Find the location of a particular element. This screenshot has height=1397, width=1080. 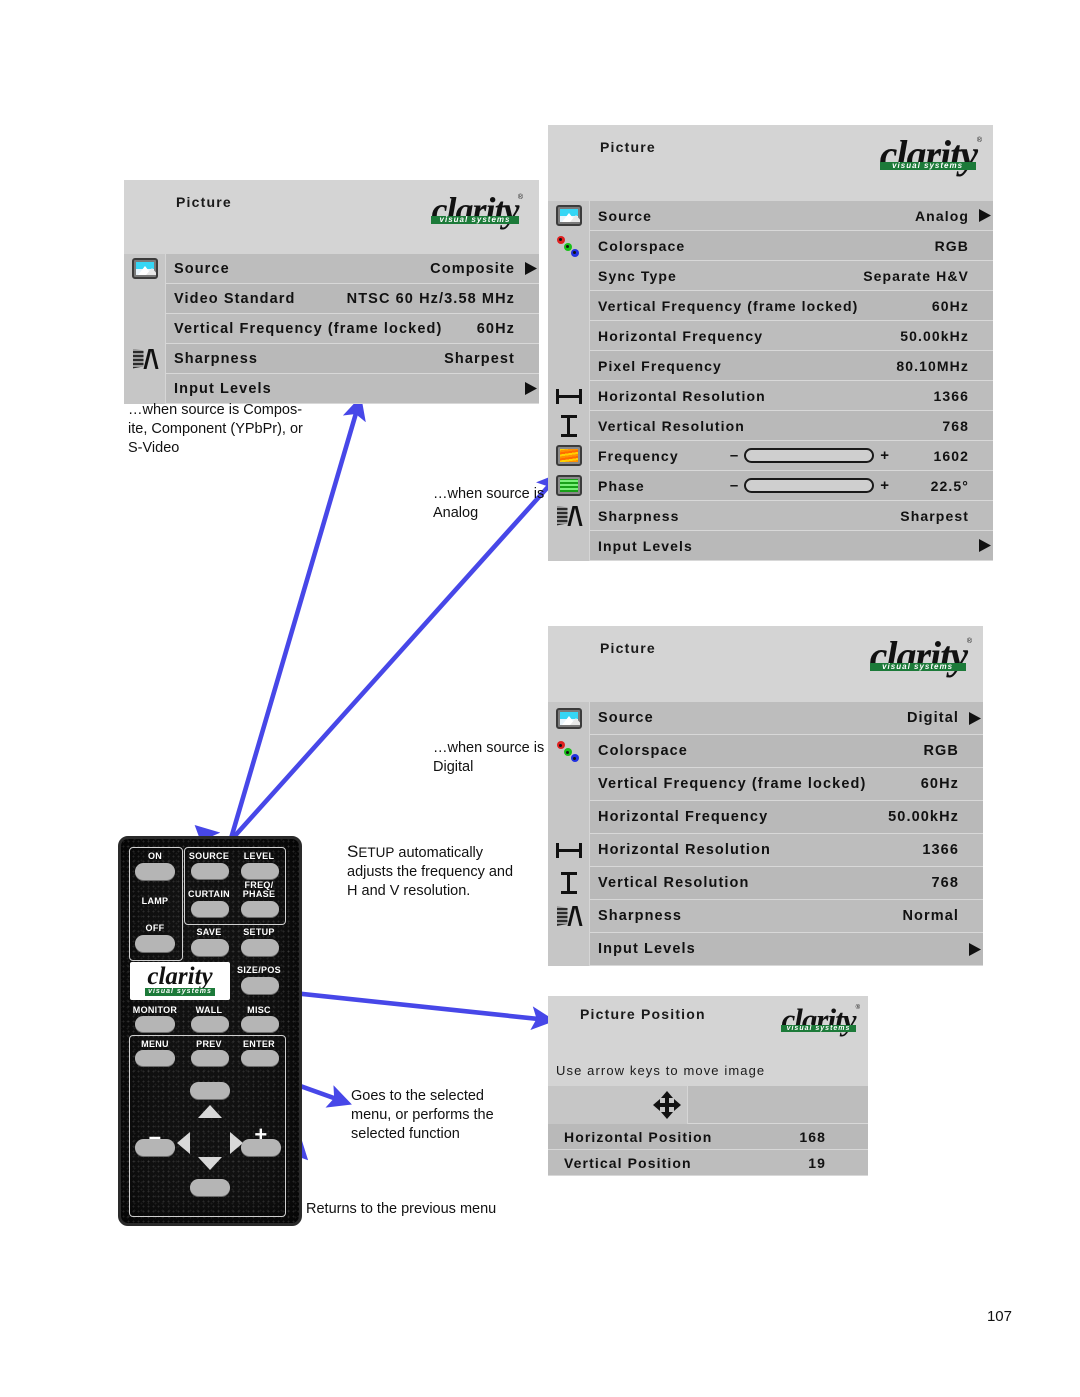

remote-button-source is located at coordinates (210, 871).